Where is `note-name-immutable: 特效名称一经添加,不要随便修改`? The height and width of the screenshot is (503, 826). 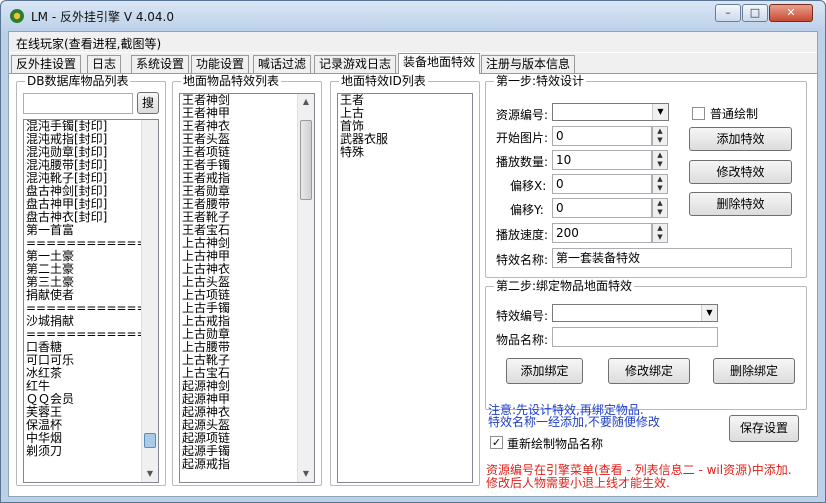 note-name-immutable: 特效名称一经添加,不要随便修改 is located at coordinates (574, 422).